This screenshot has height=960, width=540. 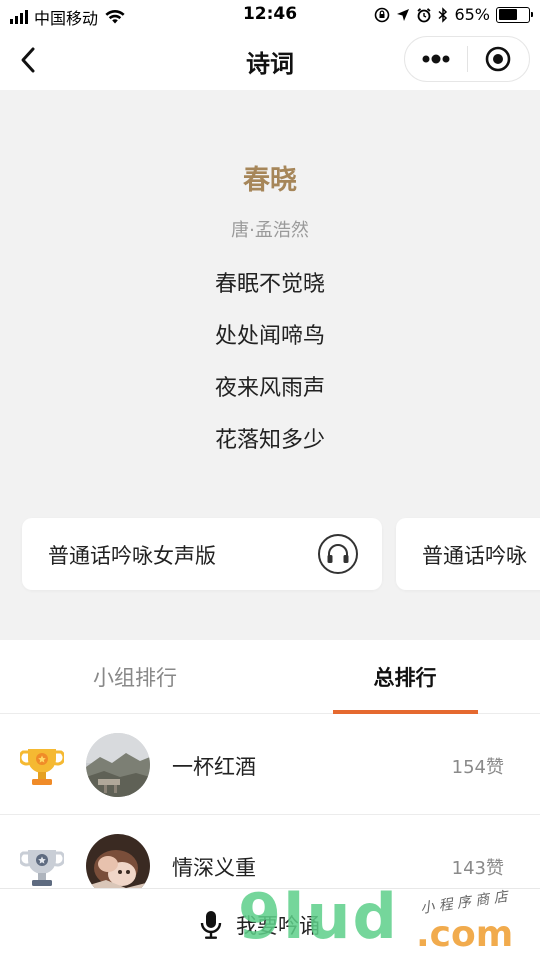 What do you see at coordinates (269, 440) in the screenshot?
I see `poem-line: 花落知多少` at bounding box center [269, 440].